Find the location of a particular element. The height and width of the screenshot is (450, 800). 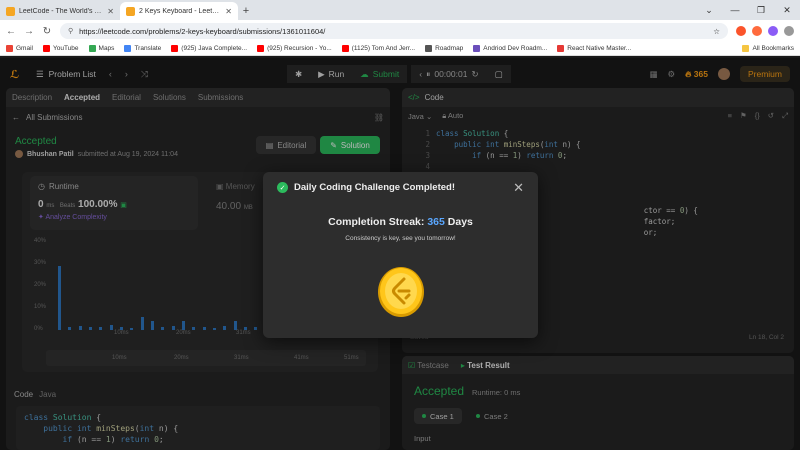

react-icon is located at coordinates (561, 48).